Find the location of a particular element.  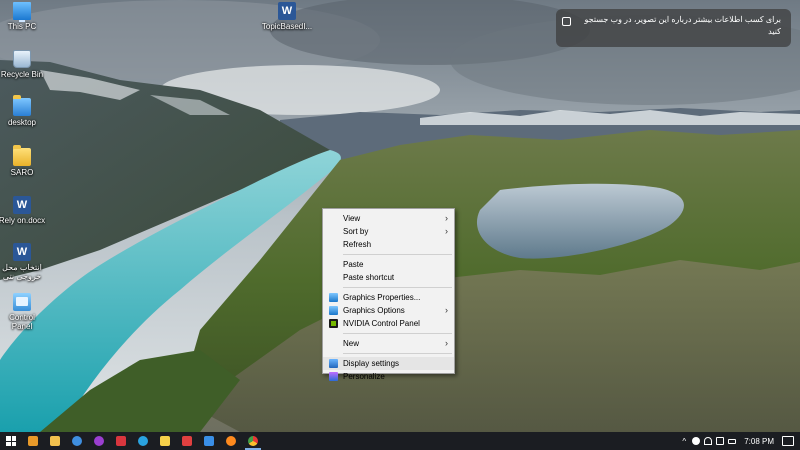

taskbar-app-telegram is located at coordinates (143, 441).